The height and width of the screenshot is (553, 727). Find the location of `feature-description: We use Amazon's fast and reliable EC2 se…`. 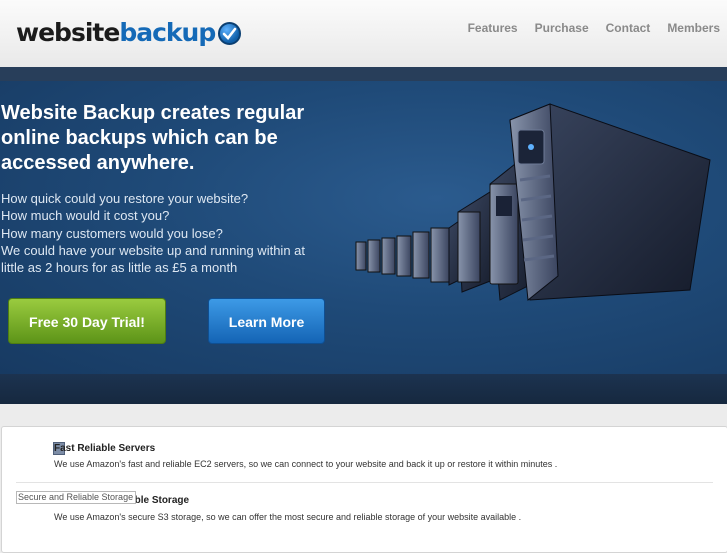

feature-description: We use Amazon's fast and reliable EC2 se… is located at coordinates (306, 464).